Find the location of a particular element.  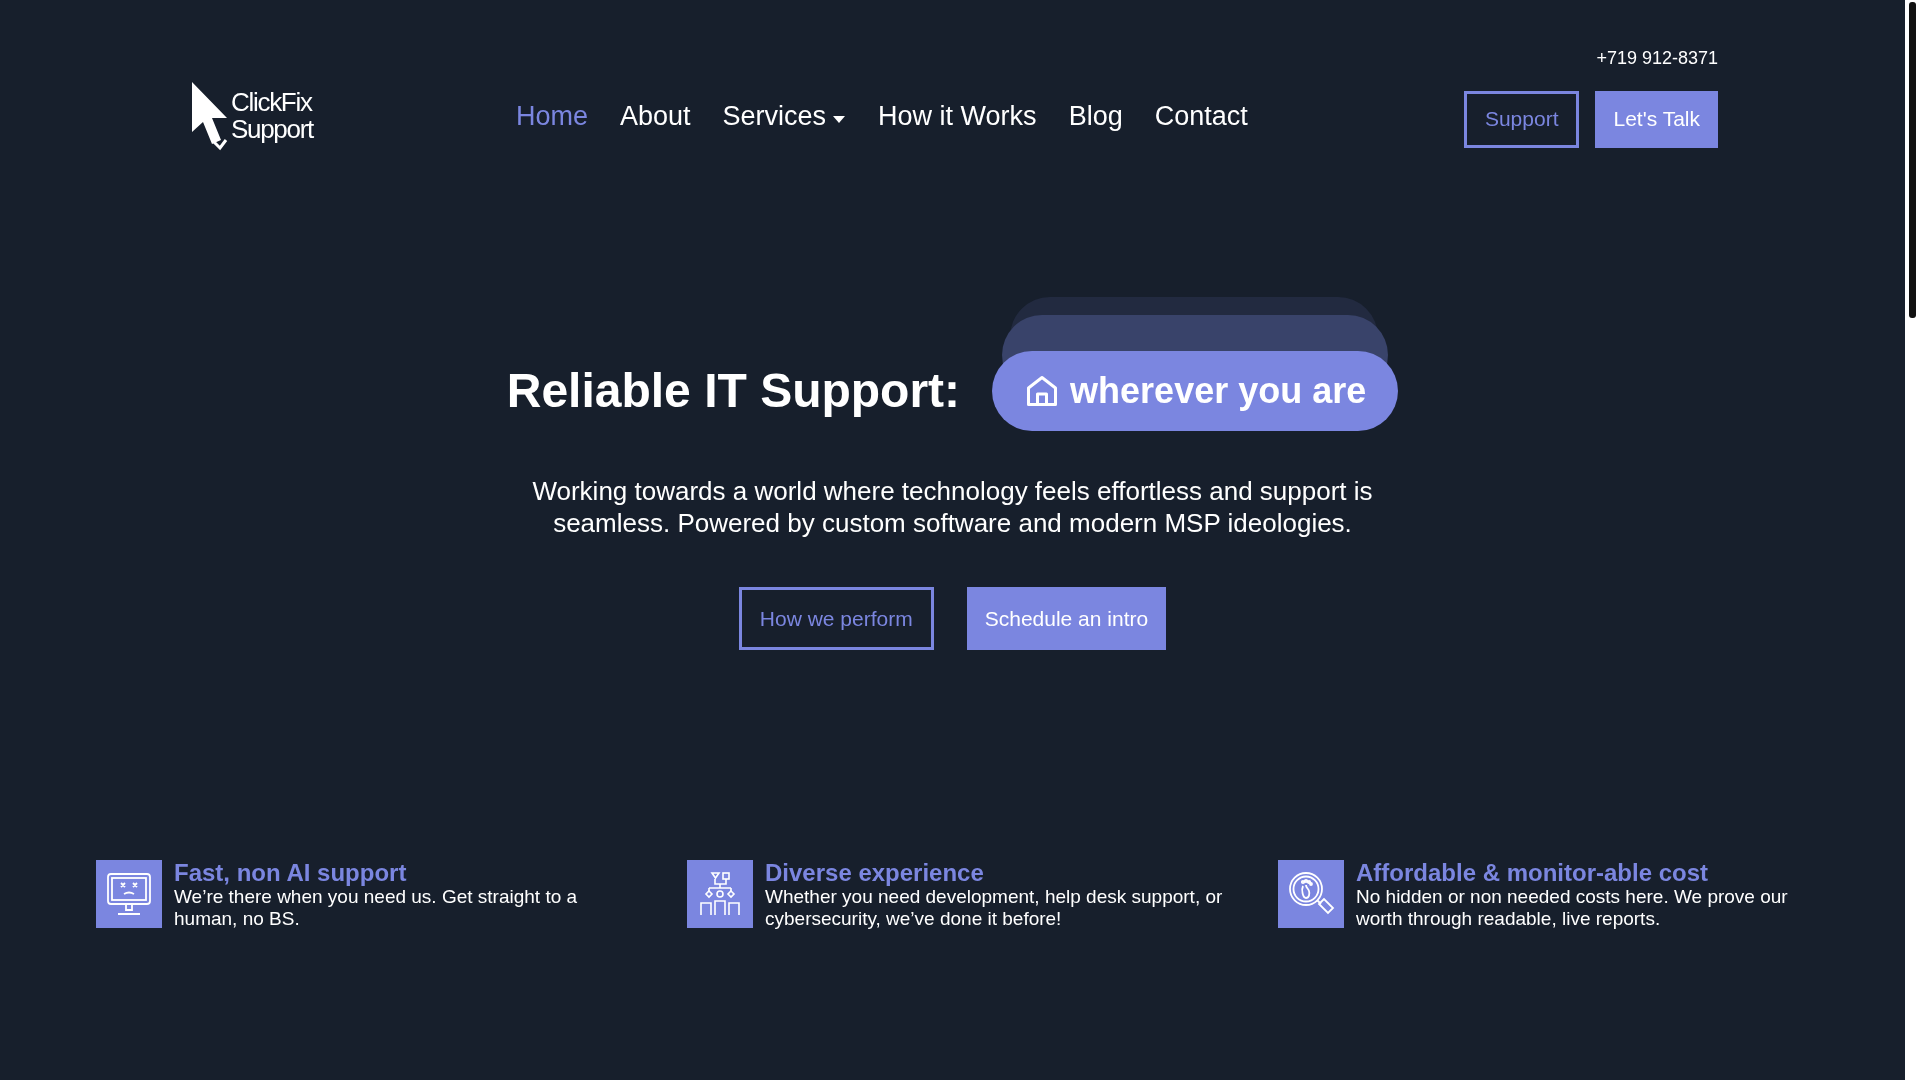

feature-description: We’re there when you need us. Get straight to a human, no BS. is located at coordinates (376, 908).